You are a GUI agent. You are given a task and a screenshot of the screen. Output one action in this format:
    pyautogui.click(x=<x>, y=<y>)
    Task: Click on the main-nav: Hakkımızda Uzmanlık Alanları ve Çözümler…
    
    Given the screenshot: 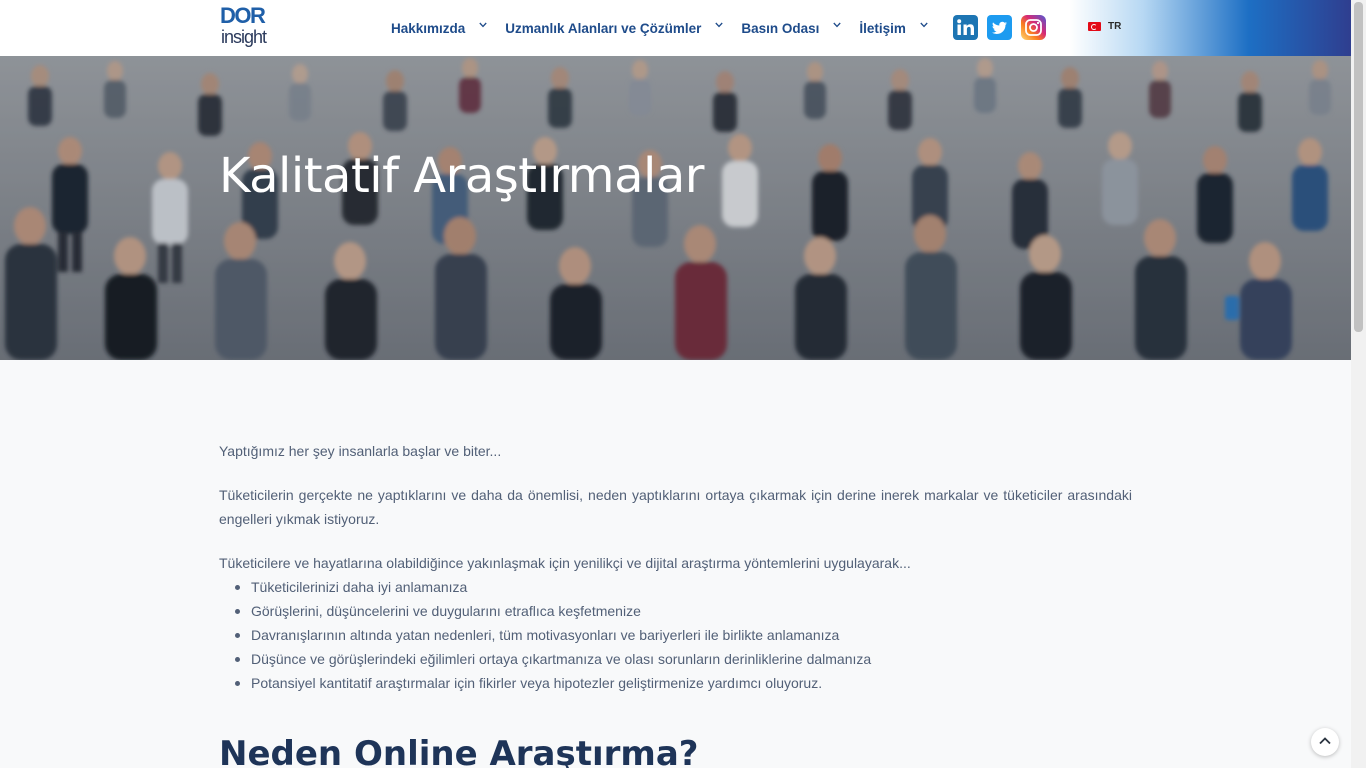 What is the action you would take?
    pyautogui.click(x=668, y=28)
    